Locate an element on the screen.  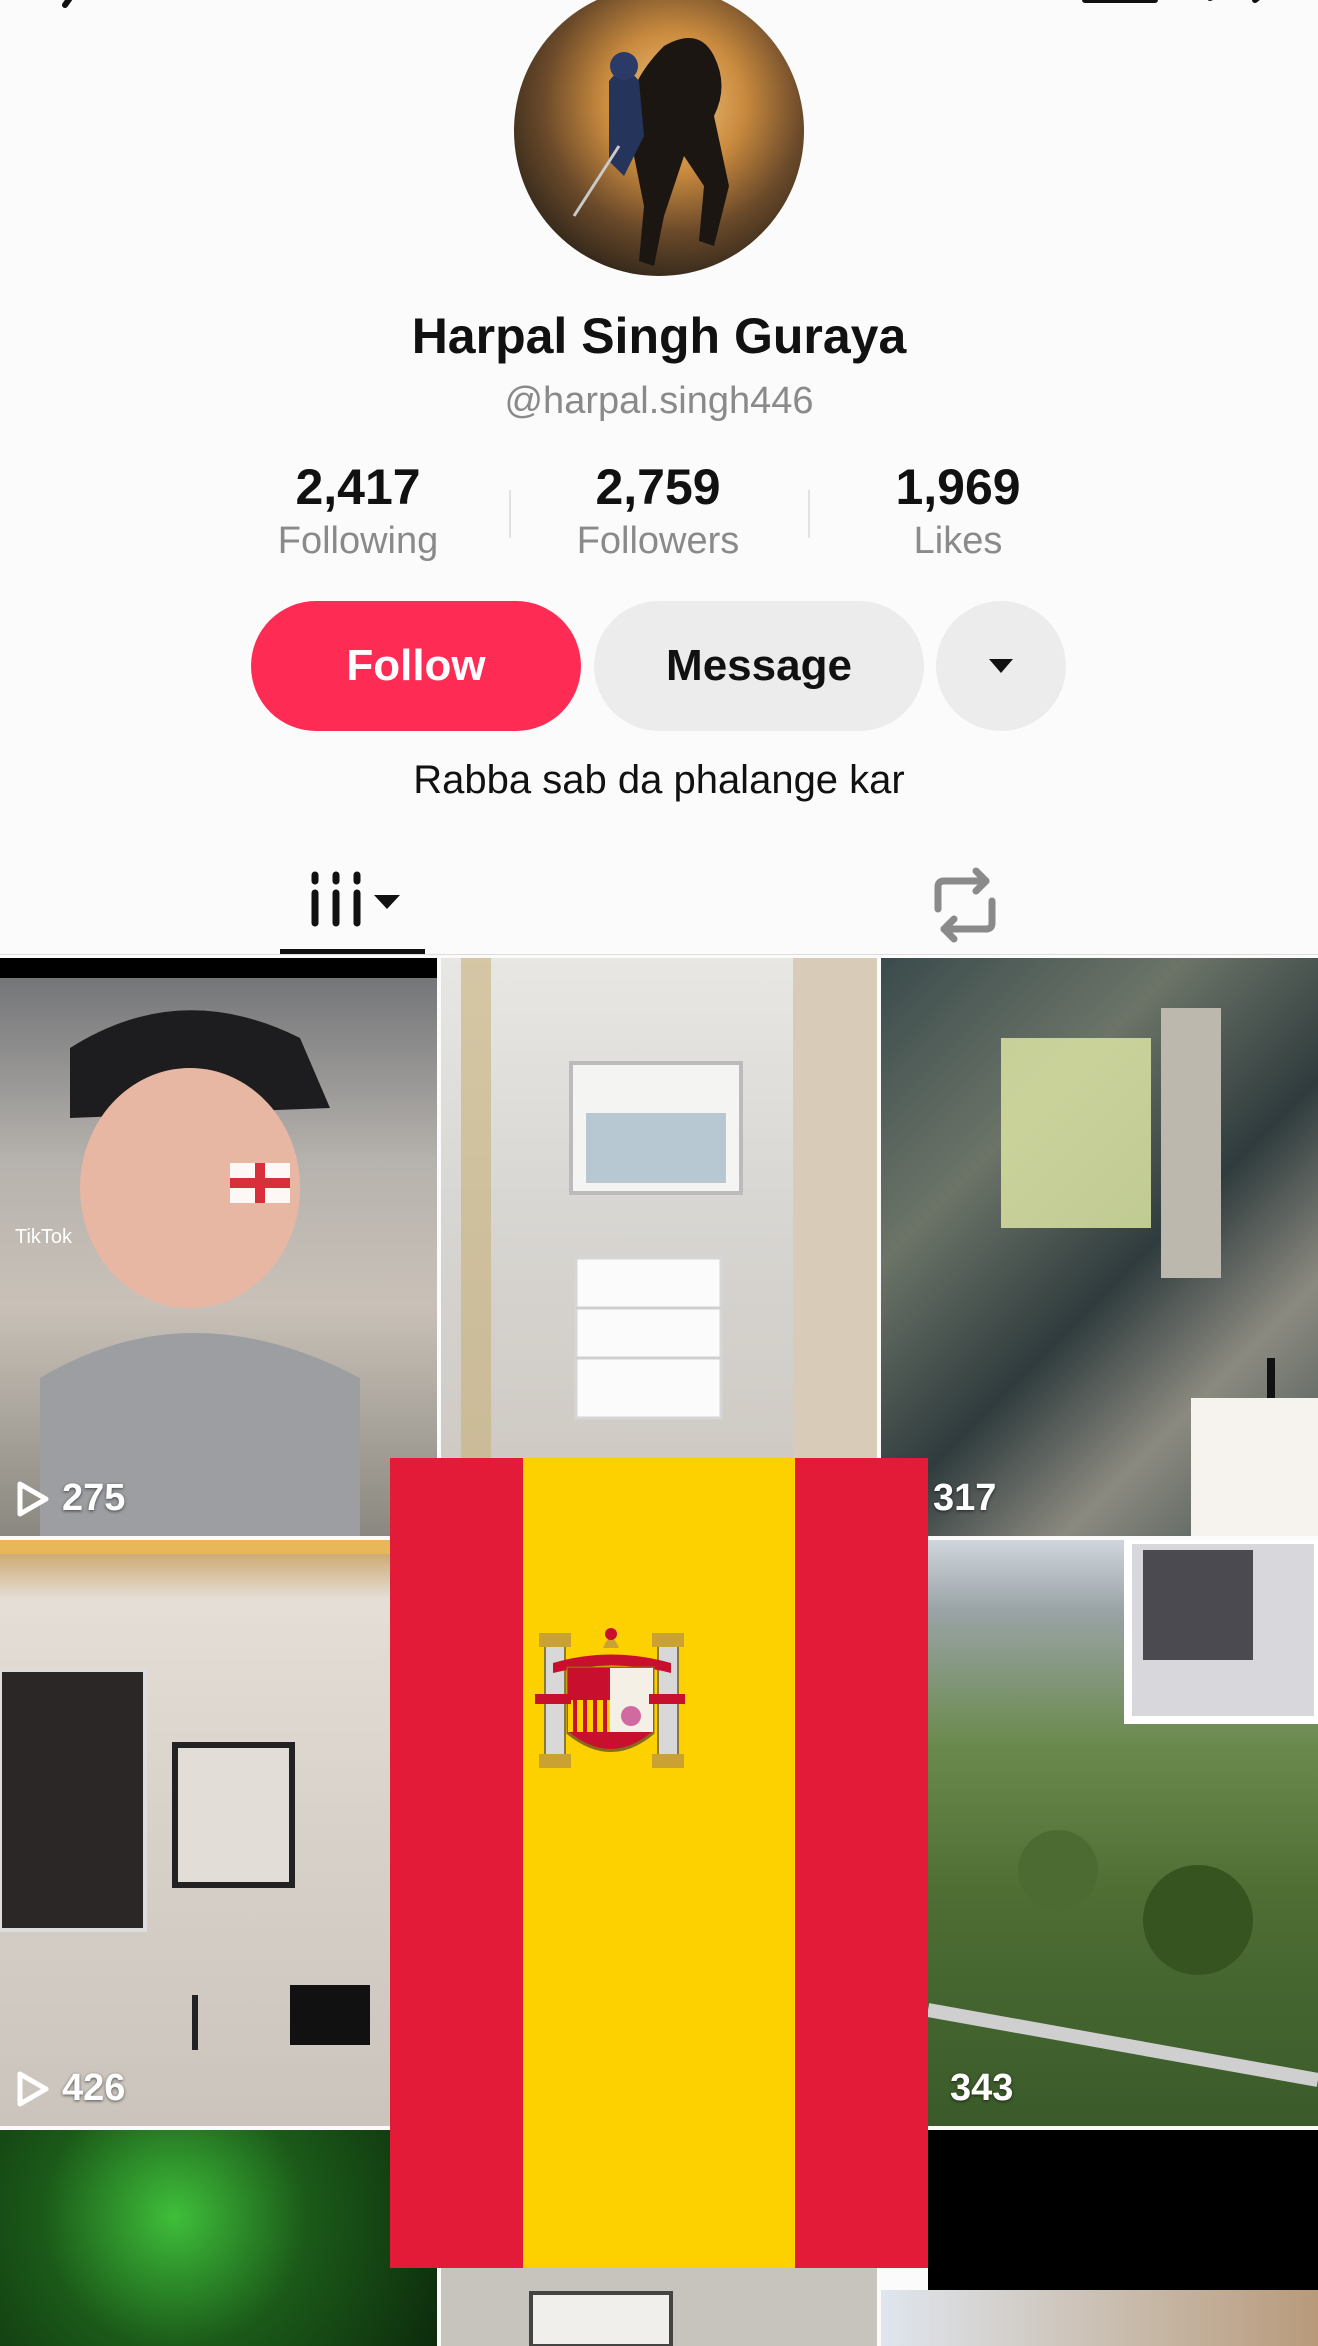
video-tile: 317 is located at coordinates (1099, 1247).